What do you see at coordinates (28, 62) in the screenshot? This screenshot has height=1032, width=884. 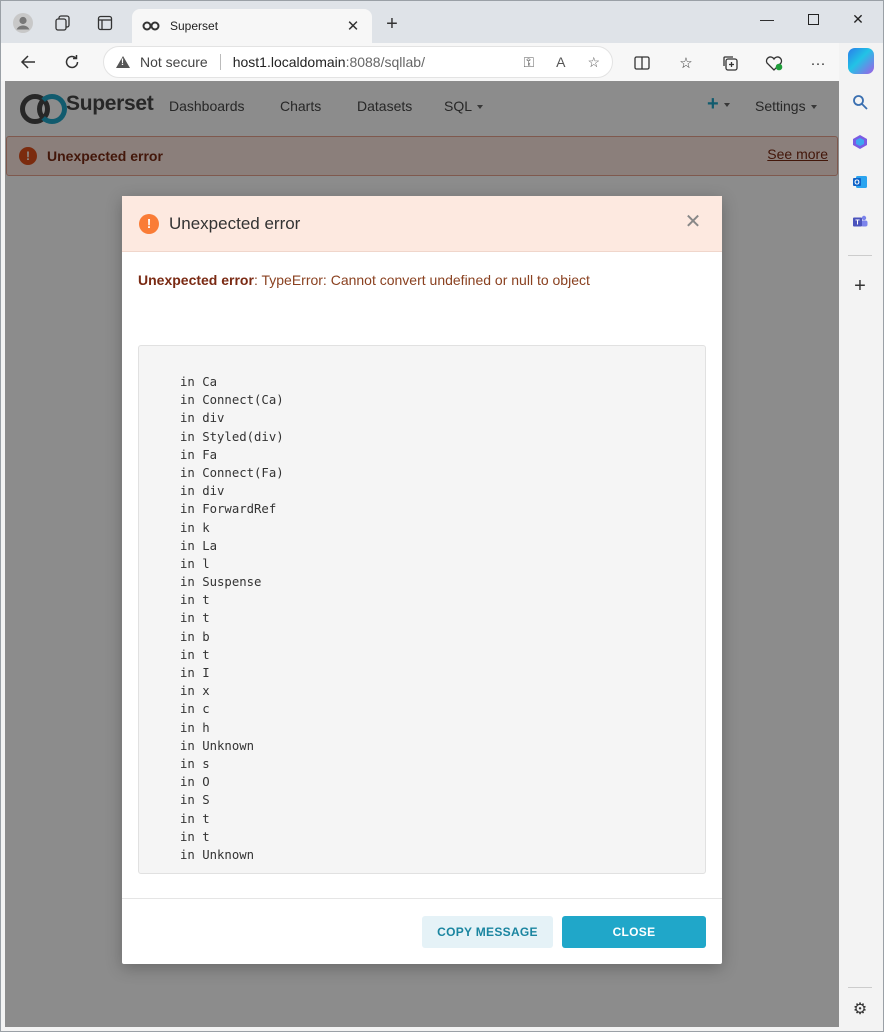 I see `back-icon` at bounding box center [28, 62].